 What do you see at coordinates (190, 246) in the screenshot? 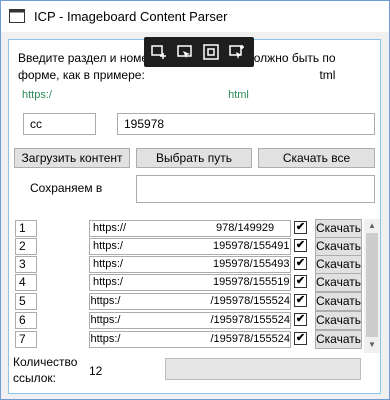
I see `row-url: https:/ 195978/155491` at bounding box center [190, 246].